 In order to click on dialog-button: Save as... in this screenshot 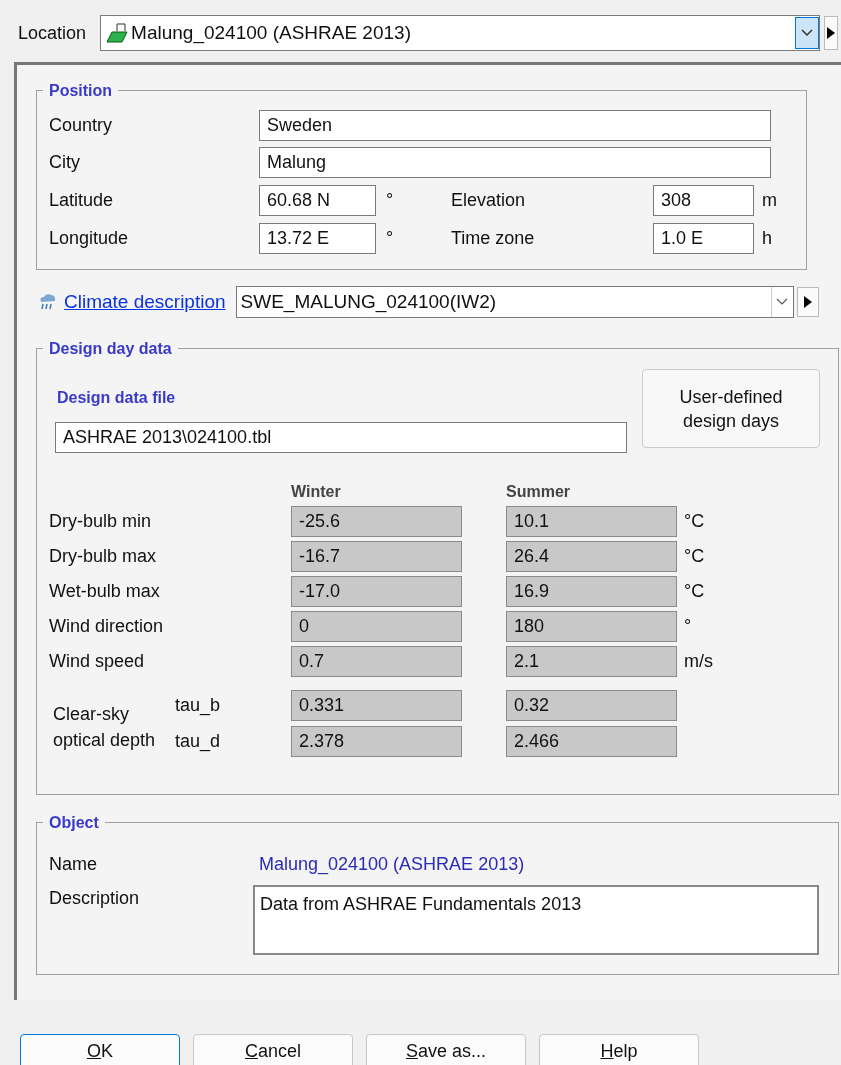, I will do `click(446, 1049)`.